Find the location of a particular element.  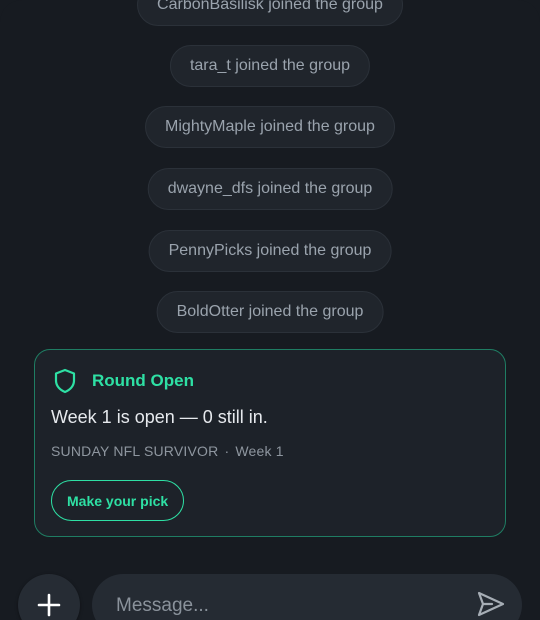

card-meta: SUNDAY NFL SURVIVOR · Week 1 is located at coordinates (167, 451).